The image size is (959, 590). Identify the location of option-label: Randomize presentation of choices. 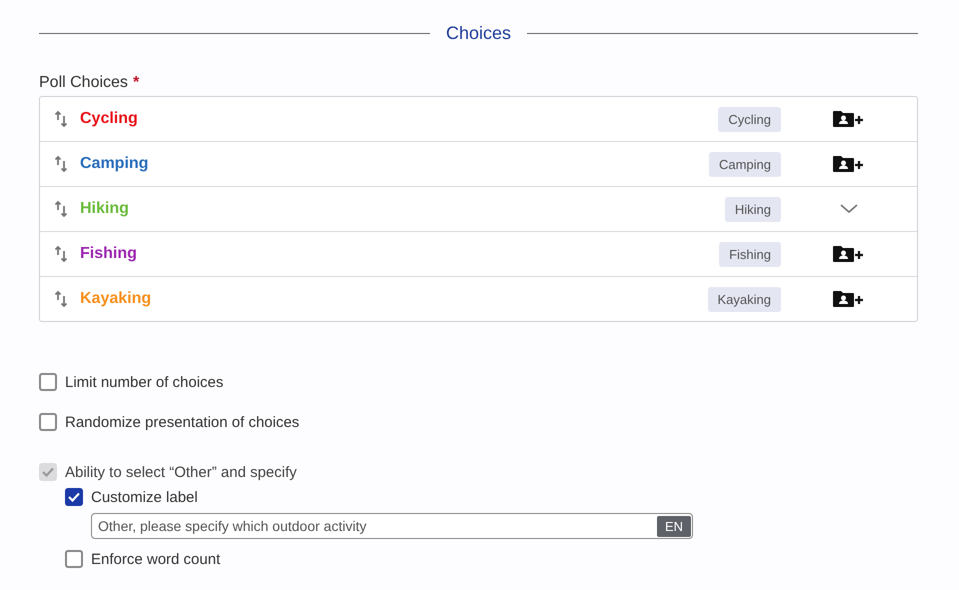
(182, 422).